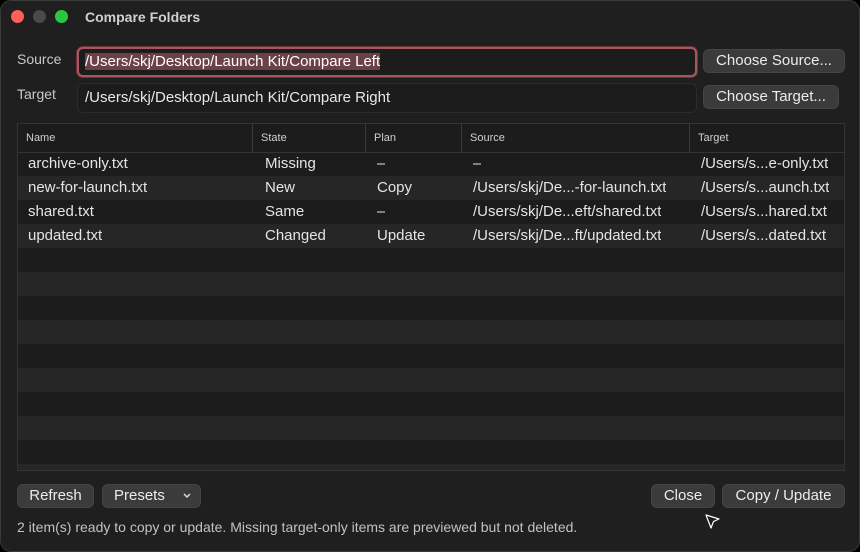 The image size is (860, 552). Describe the element at coordinates (55, 496) in the screenshot. I see `refresh-button: Refresh` at that location.